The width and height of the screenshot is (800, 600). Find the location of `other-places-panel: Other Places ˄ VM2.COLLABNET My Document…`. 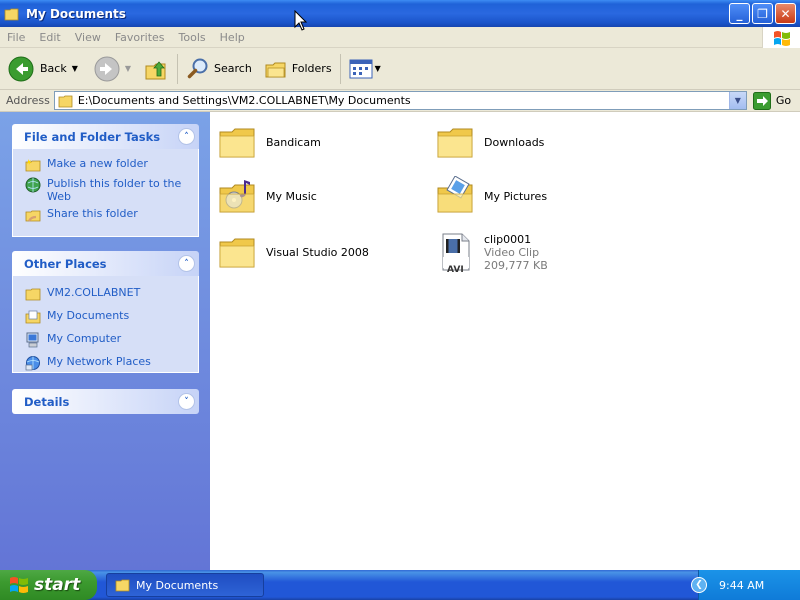

other-places-panel: Other Places ˄ VM2.COLLABNET My Document… is located at coordinates (105, 312).